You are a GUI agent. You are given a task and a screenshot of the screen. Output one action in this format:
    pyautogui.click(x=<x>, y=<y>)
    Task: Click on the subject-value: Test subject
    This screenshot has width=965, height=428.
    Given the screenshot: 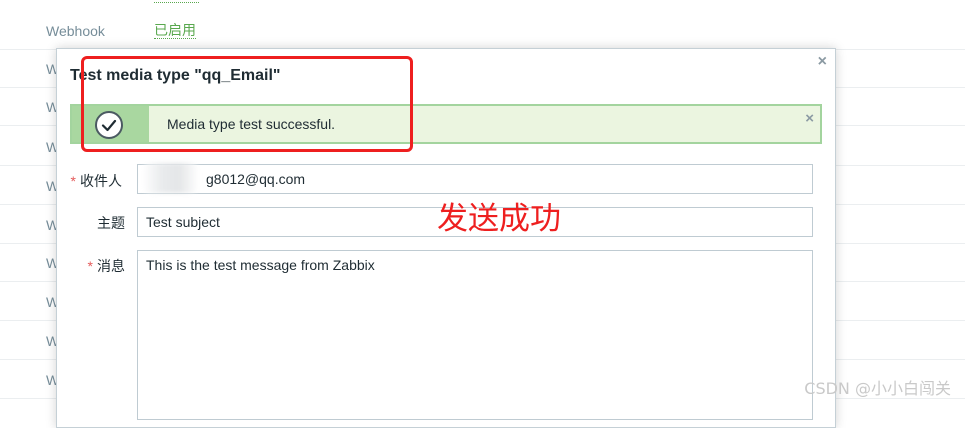 What is the action you would take?
    pyautogui.click(x=183, y=222)
    